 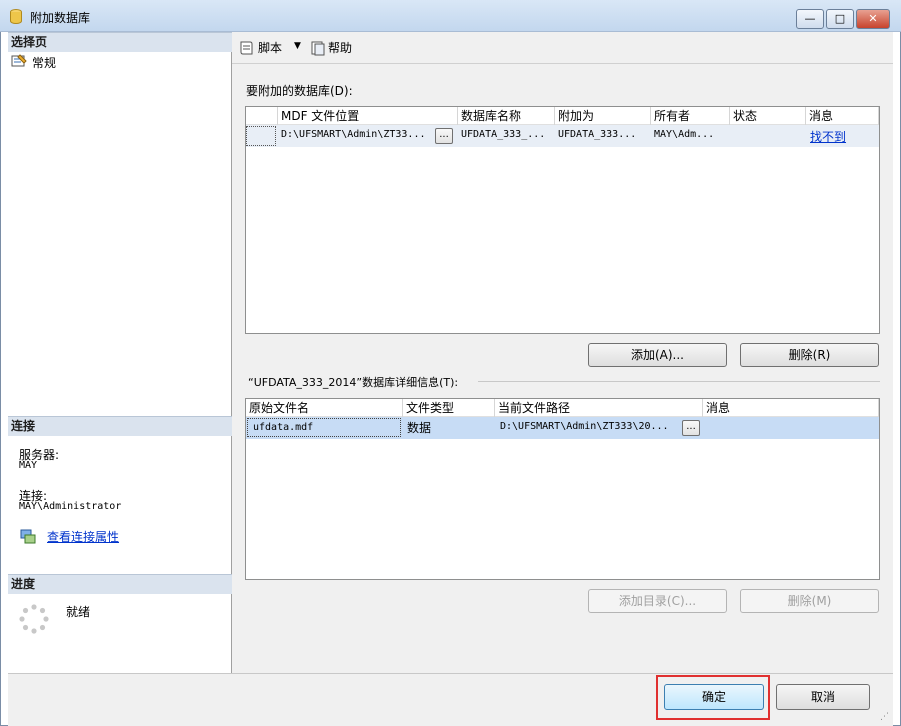 What do you see at coordinates (599, 408) in the screenshot?
I see `column-header: 当前文件路径` at bounding box center [599, 408].